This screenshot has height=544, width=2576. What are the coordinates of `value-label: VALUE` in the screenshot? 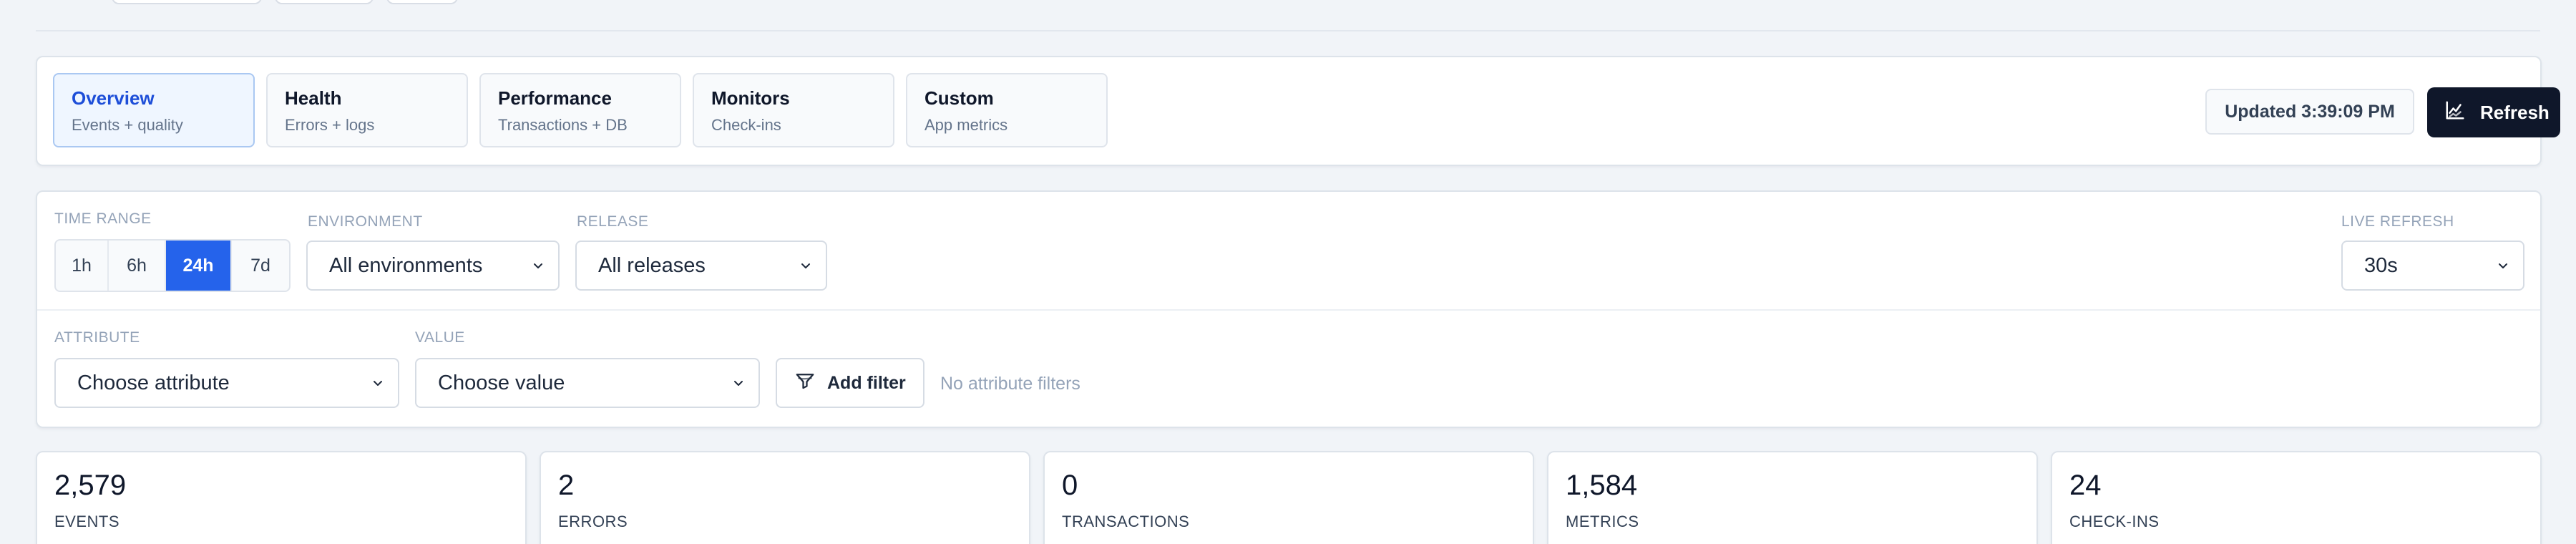 It's located at (440, 337).